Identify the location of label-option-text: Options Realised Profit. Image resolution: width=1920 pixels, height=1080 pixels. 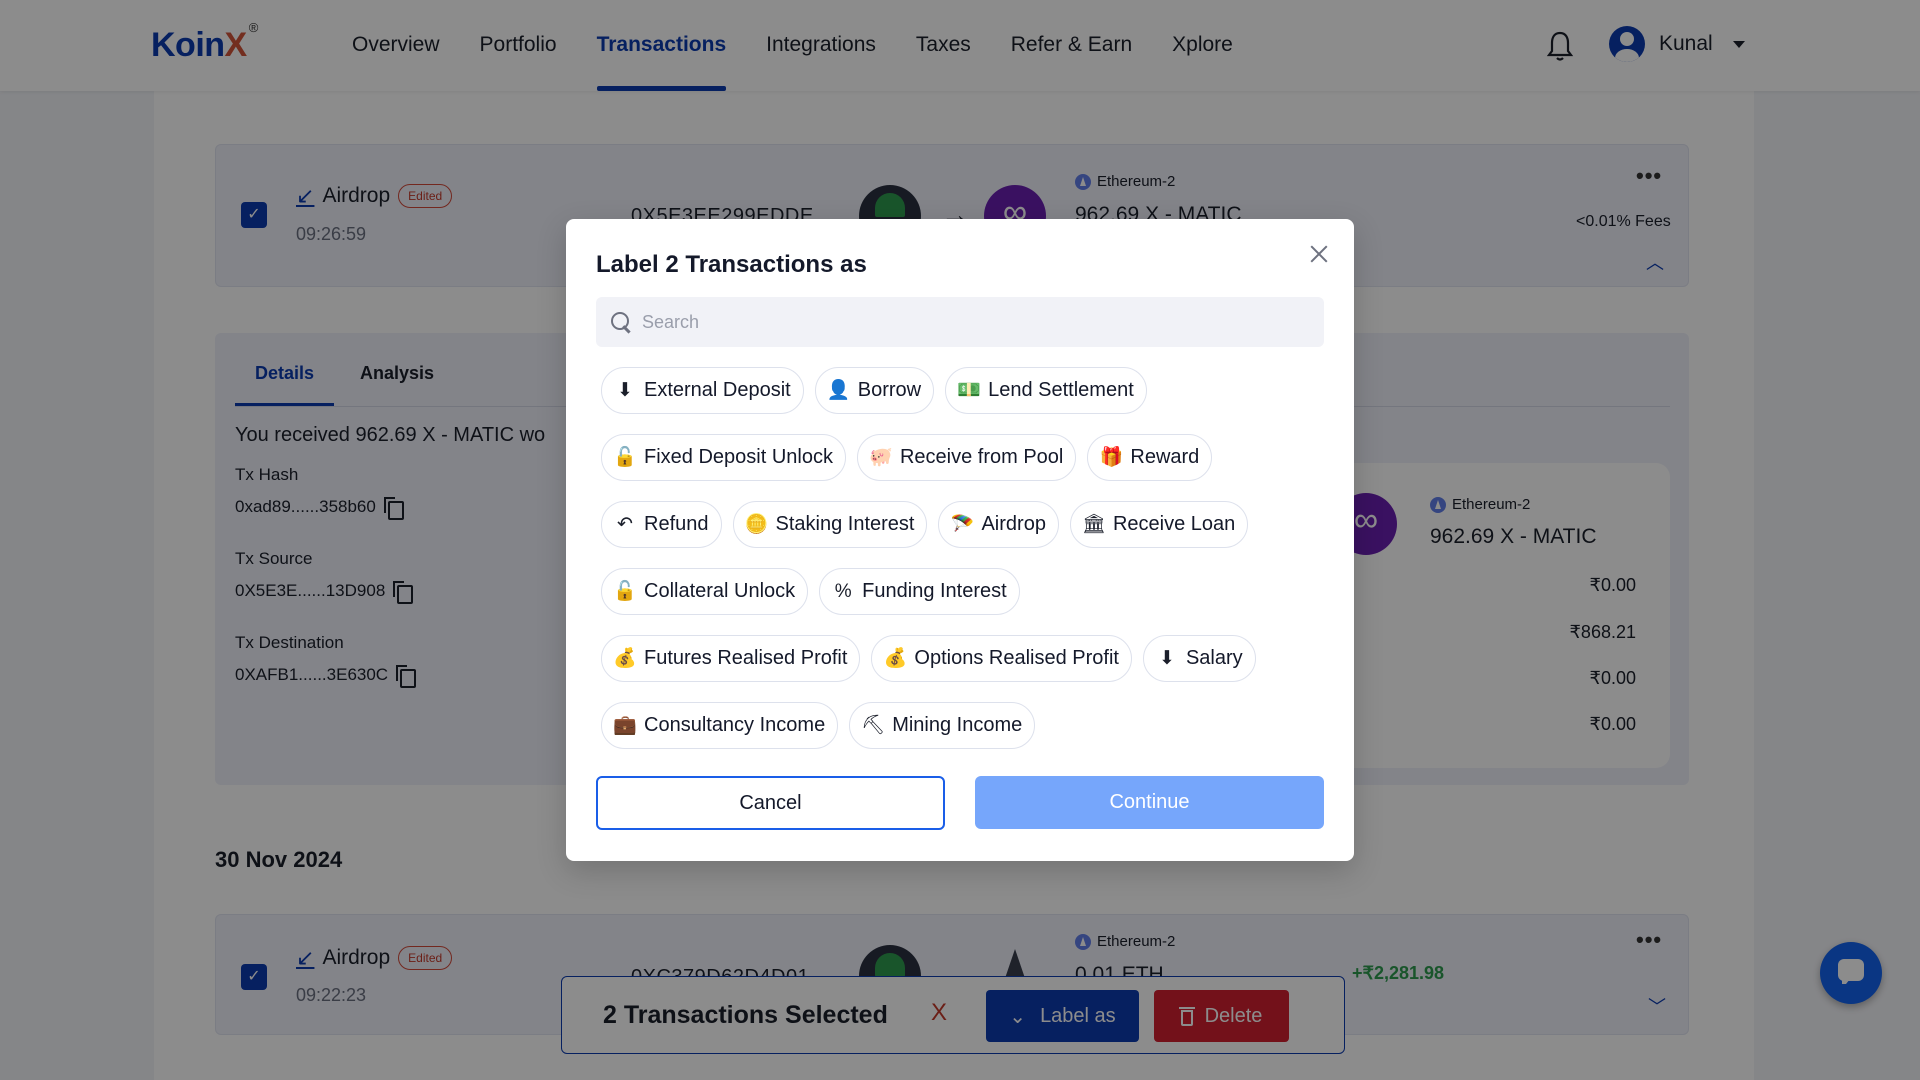
(1016, 658).